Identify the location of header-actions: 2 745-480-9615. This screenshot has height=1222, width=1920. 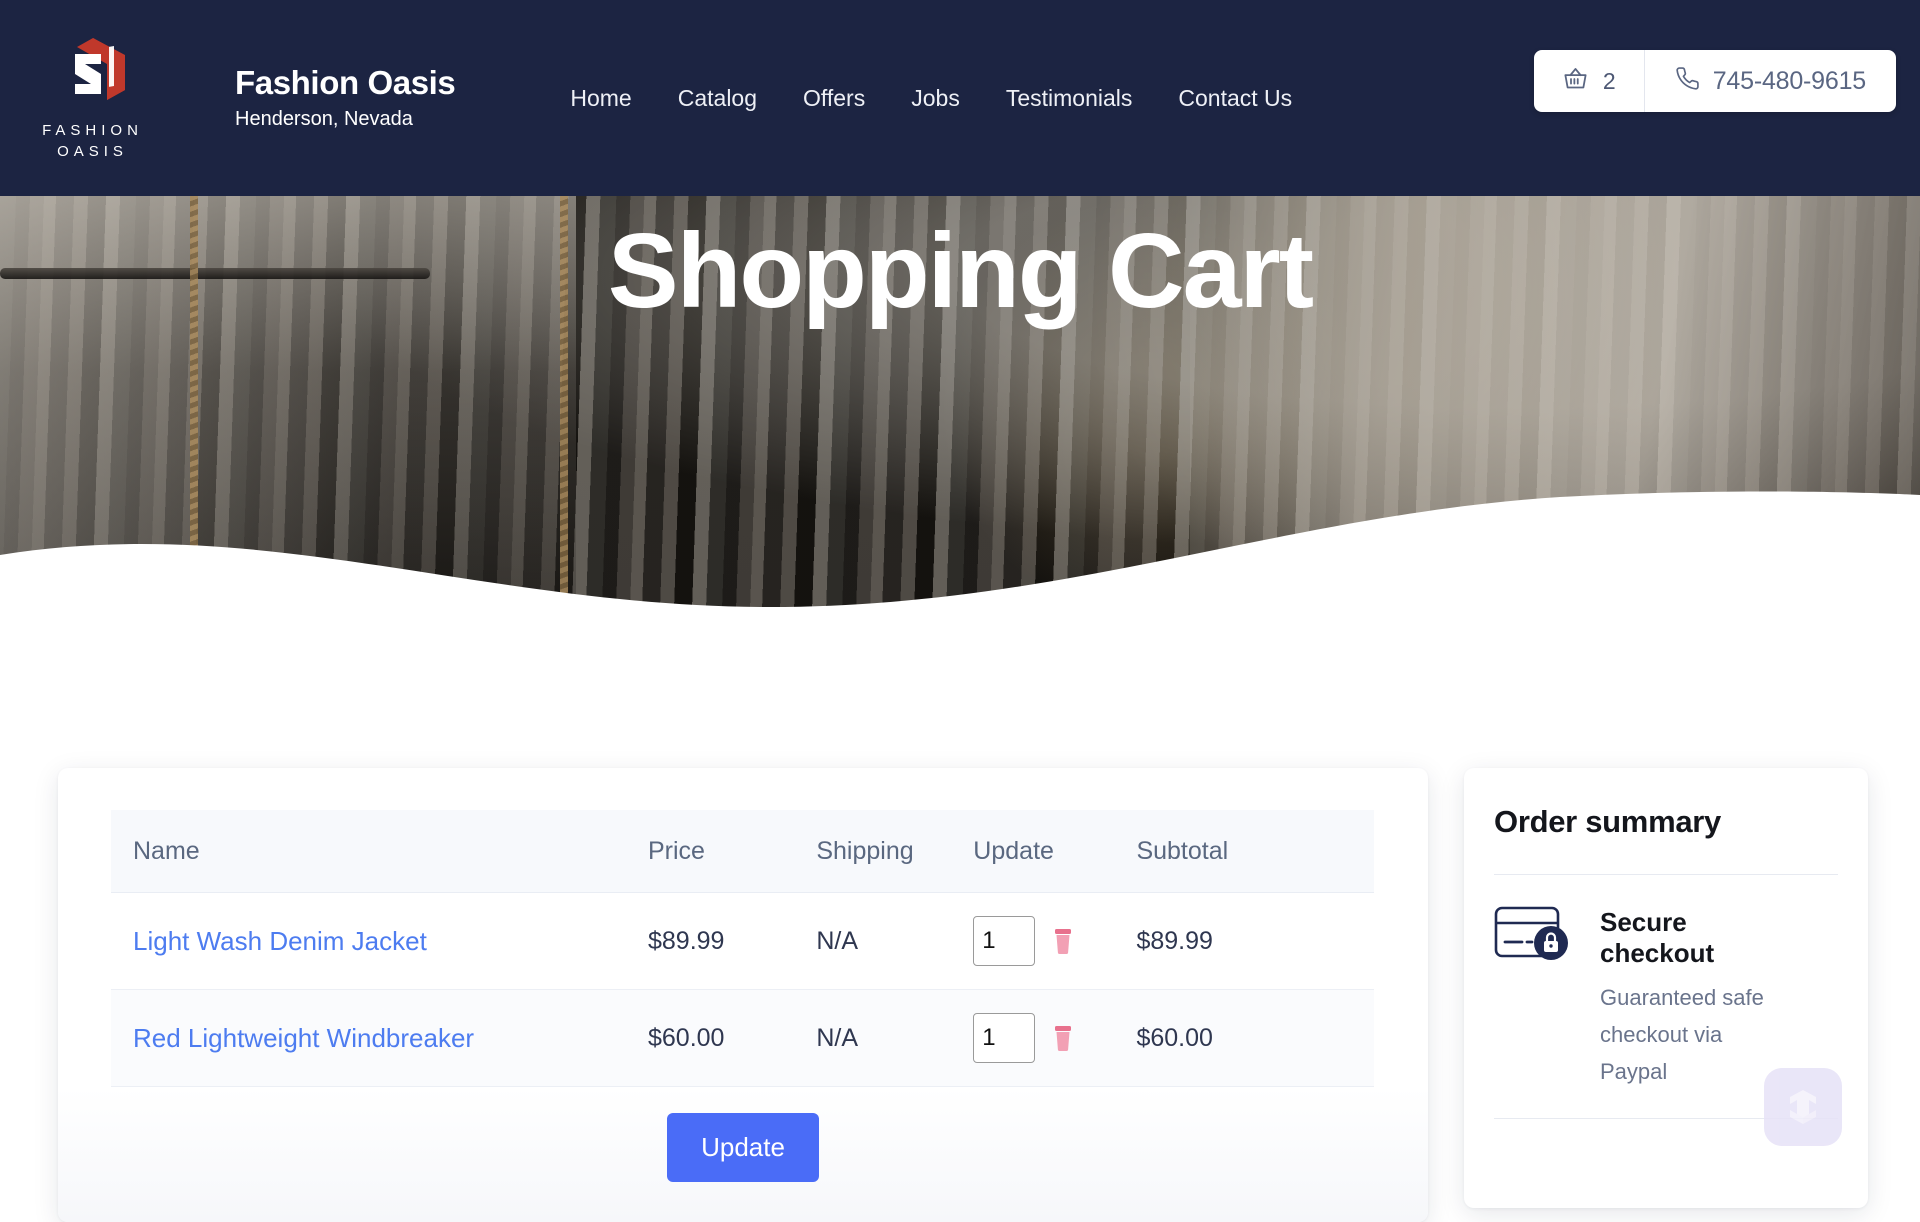
(1714, 81).